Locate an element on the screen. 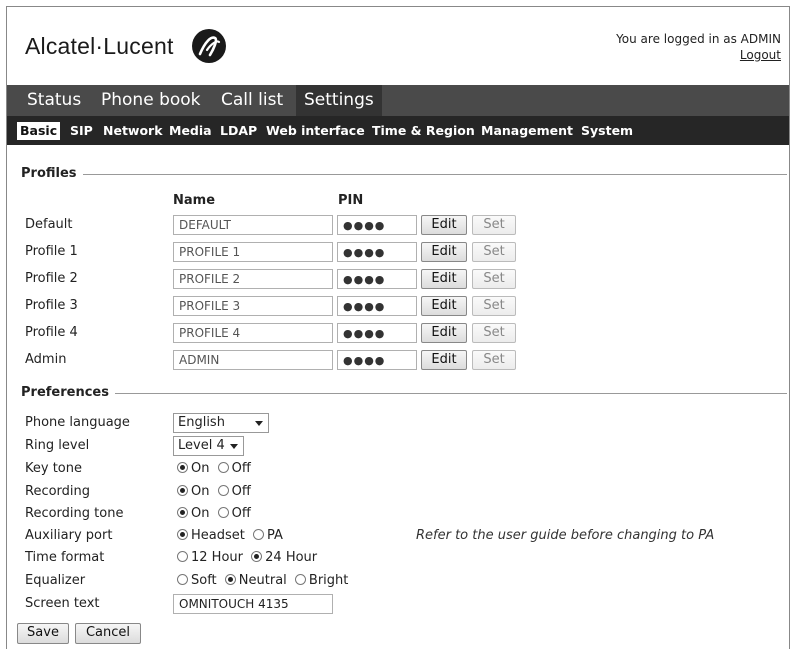  time-format-label: Time format is located at coordinates (65, 557).